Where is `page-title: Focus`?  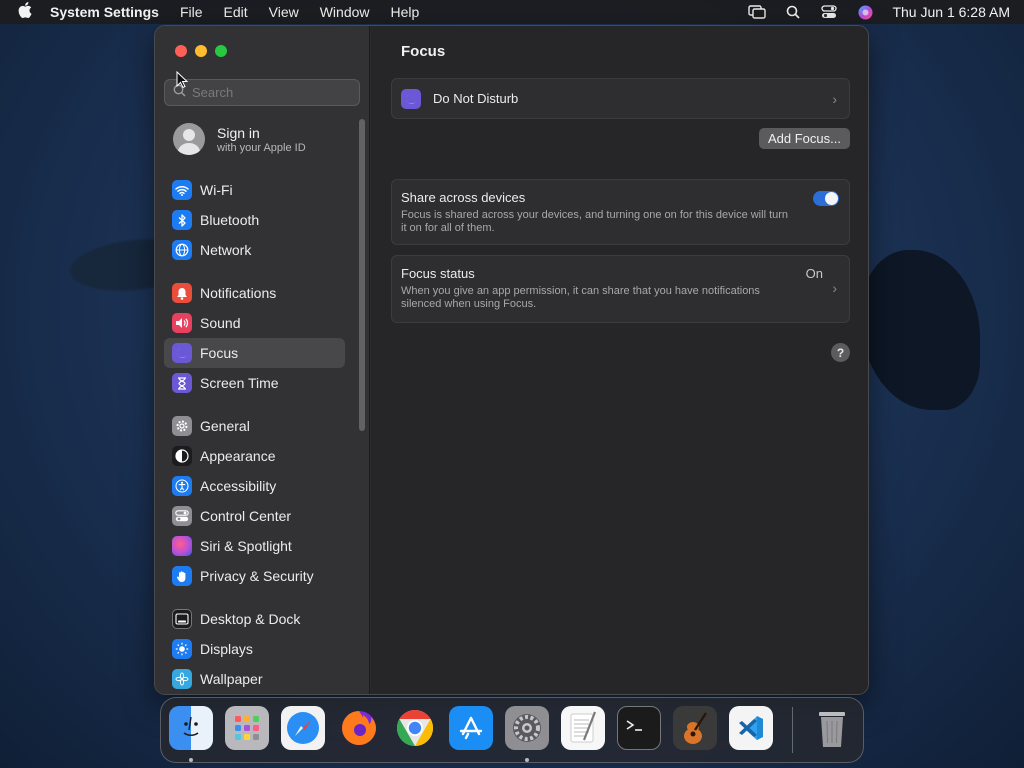
page-title: Focus is located at coordinates (423, 51).